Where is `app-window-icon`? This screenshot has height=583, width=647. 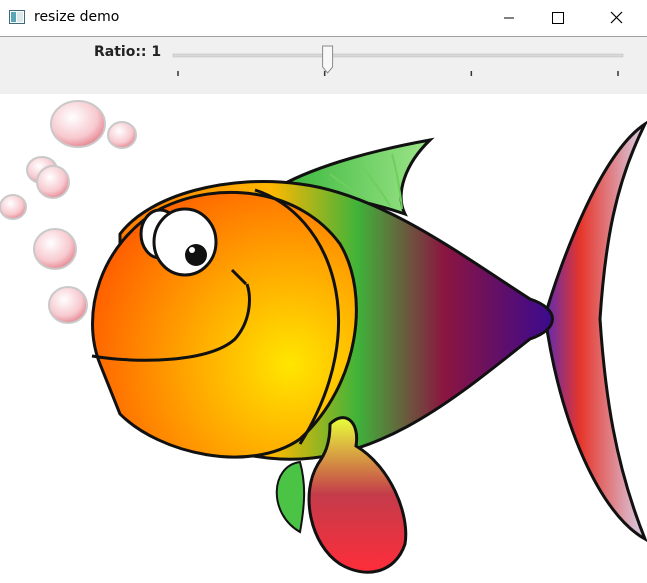 app-window-icon is located at coordinates (17, 17).